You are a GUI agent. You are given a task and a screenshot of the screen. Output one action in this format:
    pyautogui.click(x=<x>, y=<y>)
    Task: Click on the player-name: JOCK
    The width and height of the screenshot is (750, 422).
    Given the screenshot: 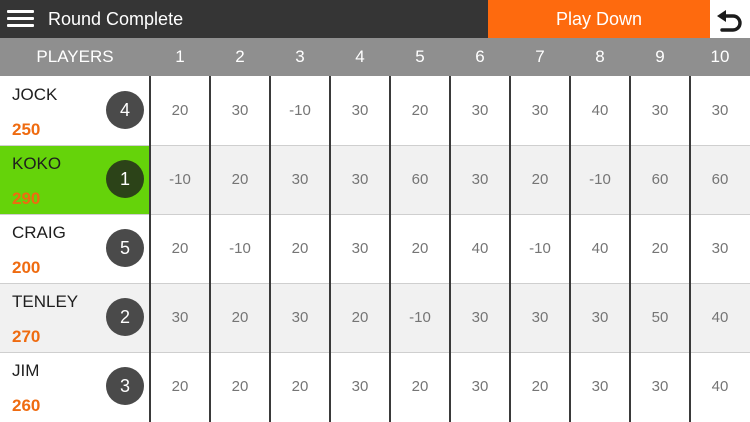 What is the action you would take?
    pyautogui.click(x=35, y=94)
    